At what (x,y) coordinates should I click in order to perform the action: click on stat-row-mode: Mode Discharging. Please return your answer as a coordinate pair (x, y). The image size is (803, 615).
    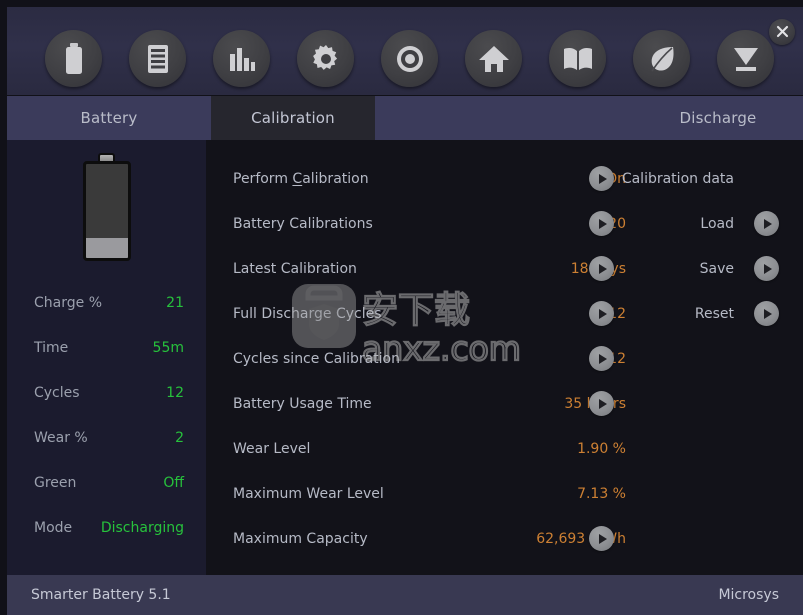
    Looking at the image, I should click on (106, 542).